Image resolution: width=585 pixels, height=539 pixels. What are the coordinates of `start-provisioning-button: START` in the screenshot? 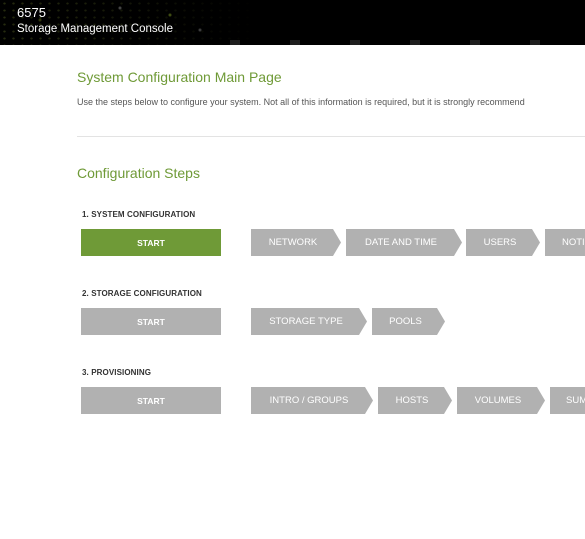 It's located at (151, 400).